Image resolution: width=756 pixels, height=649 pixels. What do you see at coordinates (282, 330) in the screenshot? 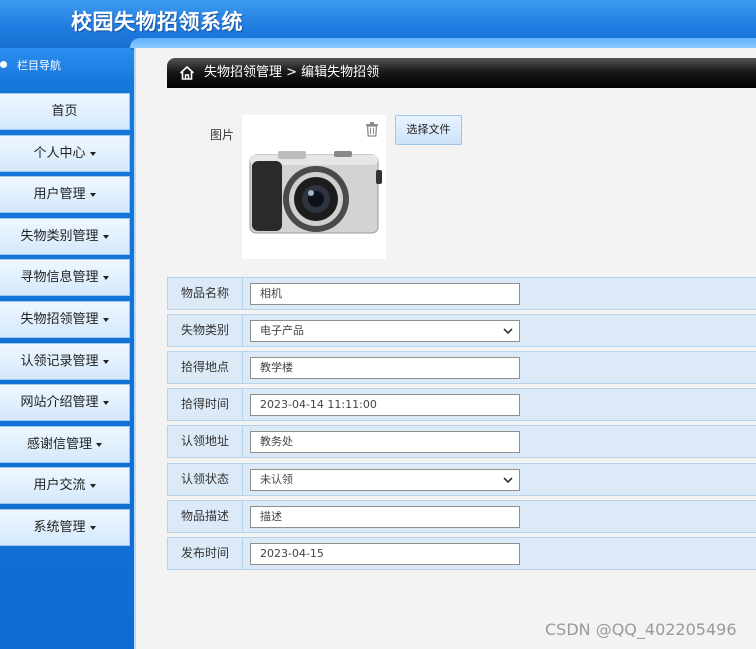
I see `category-select-value: 电子产品` at bounding box center [282, 330].